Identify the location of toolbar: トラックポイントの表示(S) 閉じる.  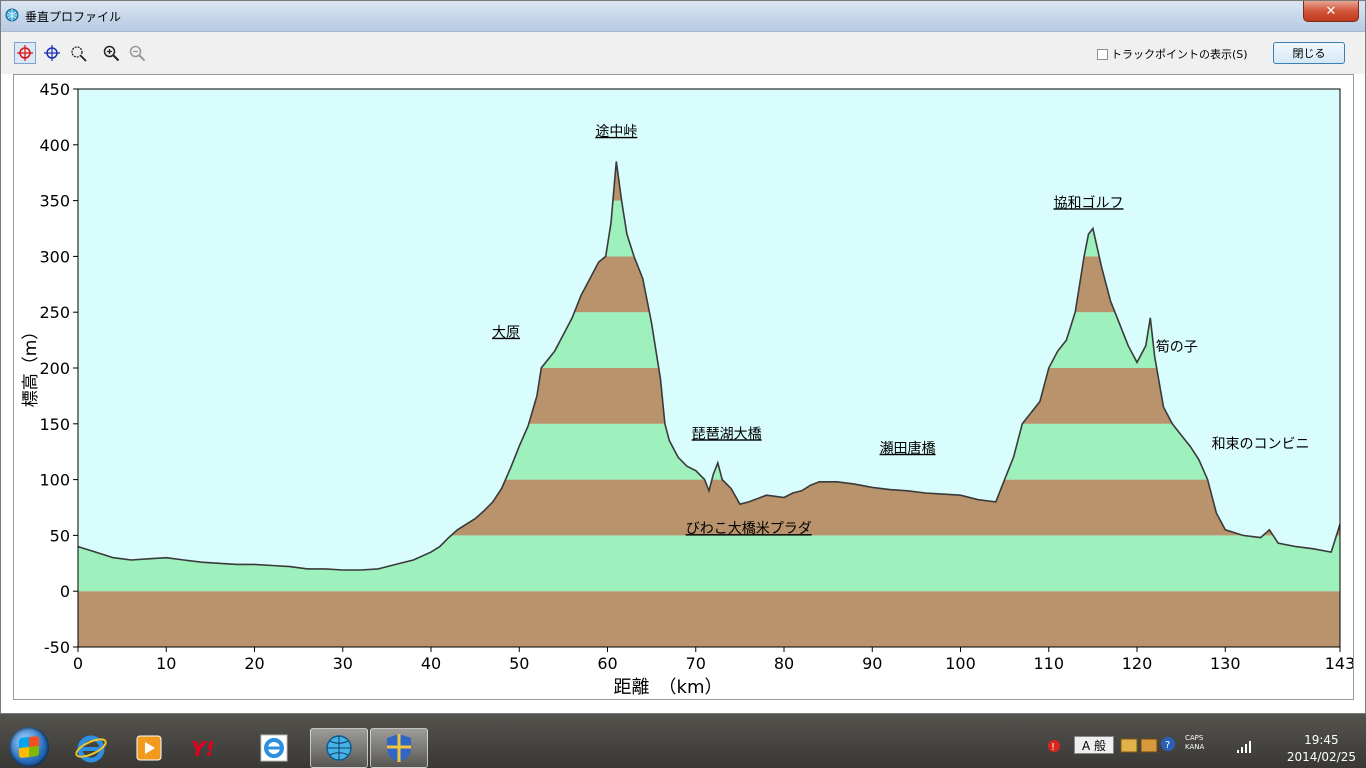
(683, 53).